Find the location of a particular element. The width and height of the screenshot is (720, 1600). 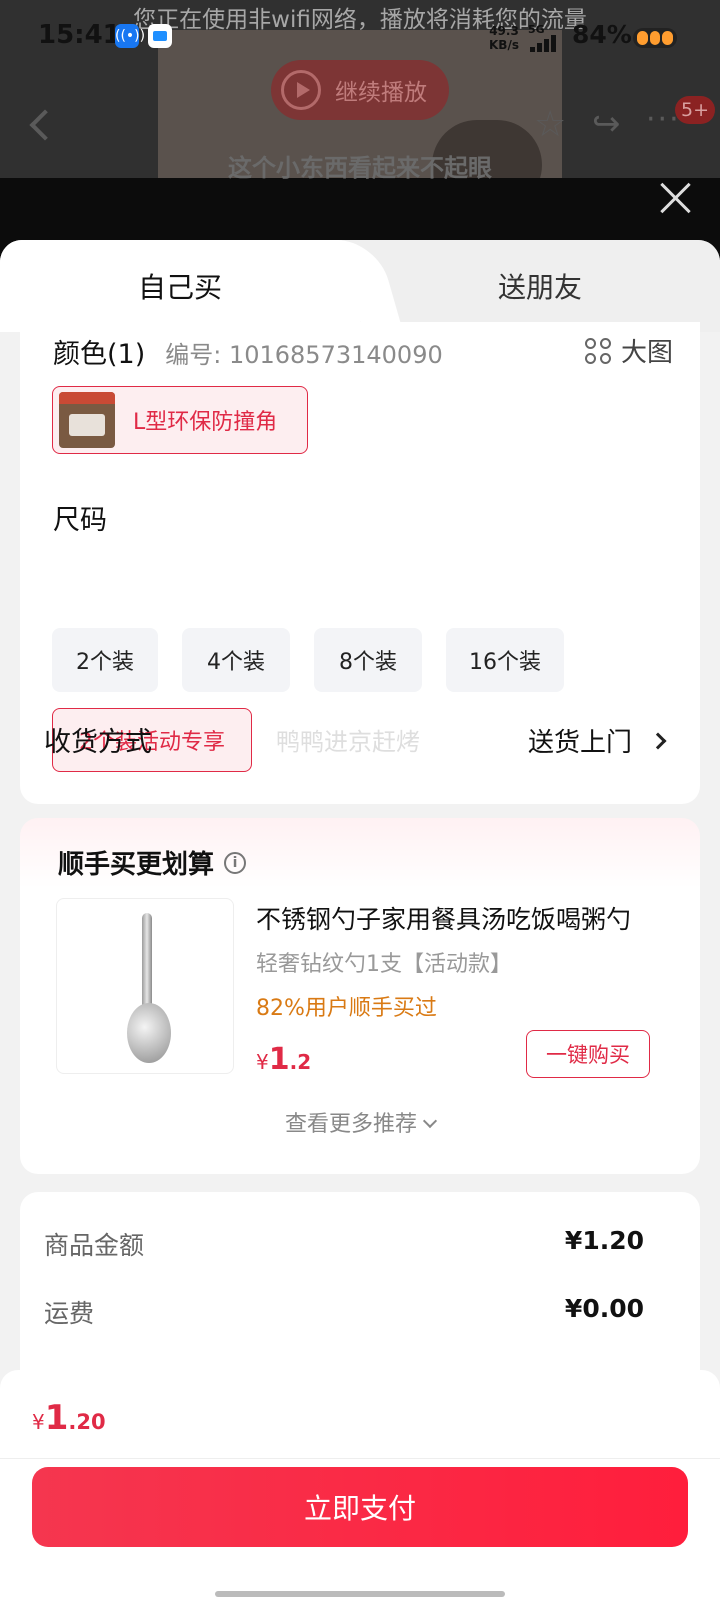

video-subtitle: 这个小东西看起来不起眼 is located at coordinates (360, 168).